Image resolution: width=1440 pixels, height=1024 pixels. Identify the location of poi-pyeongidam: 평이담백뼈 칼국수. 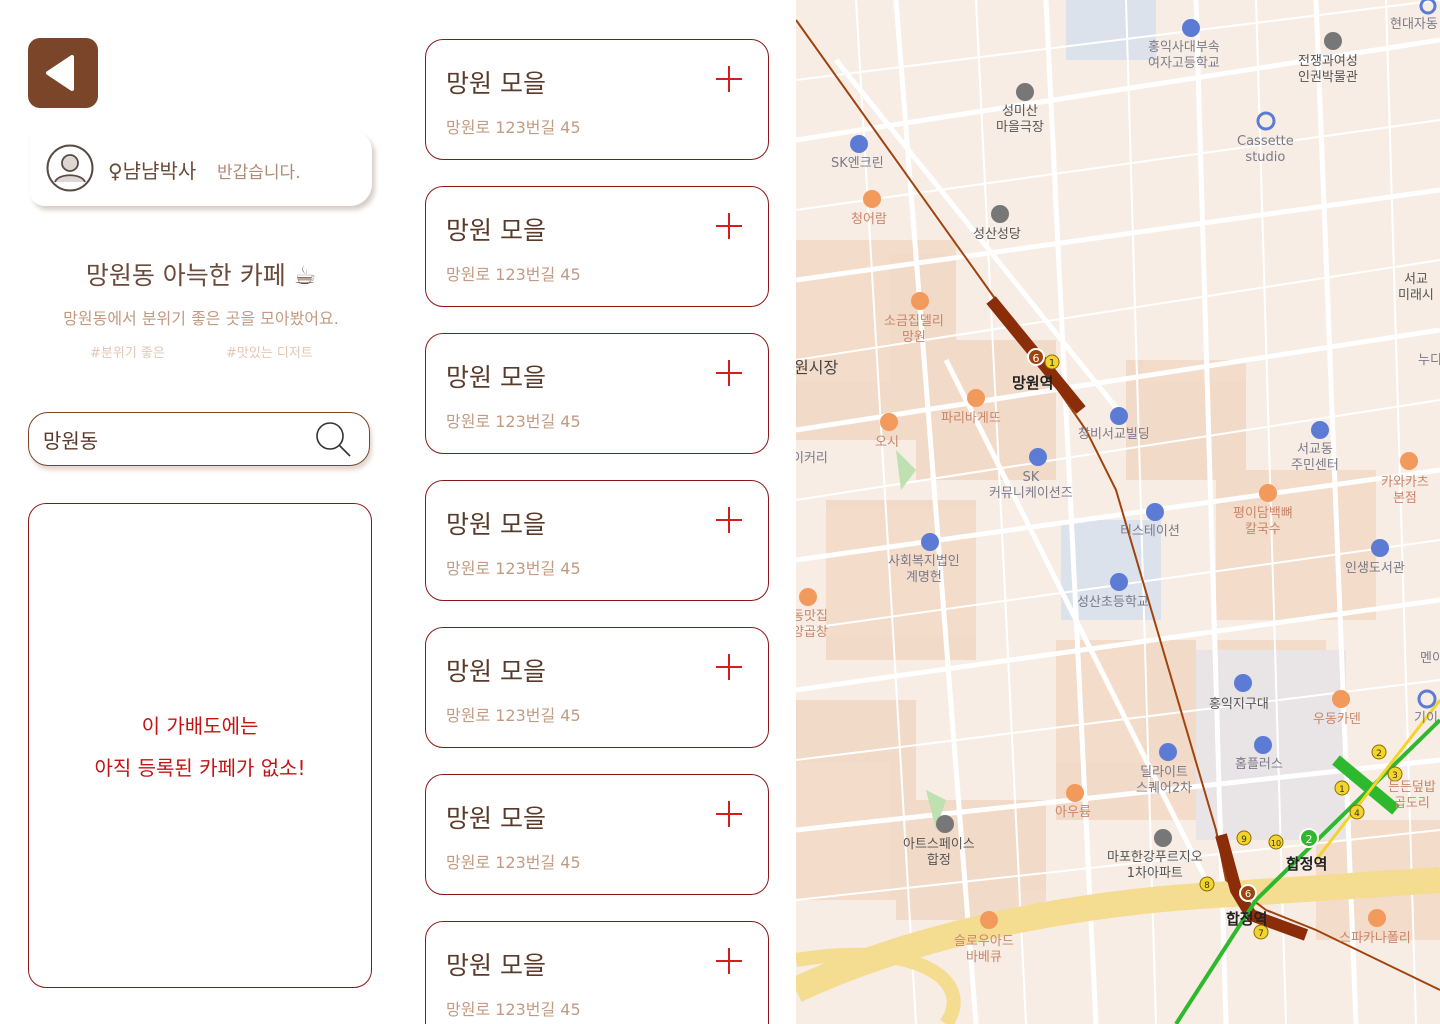
(1263, 522).